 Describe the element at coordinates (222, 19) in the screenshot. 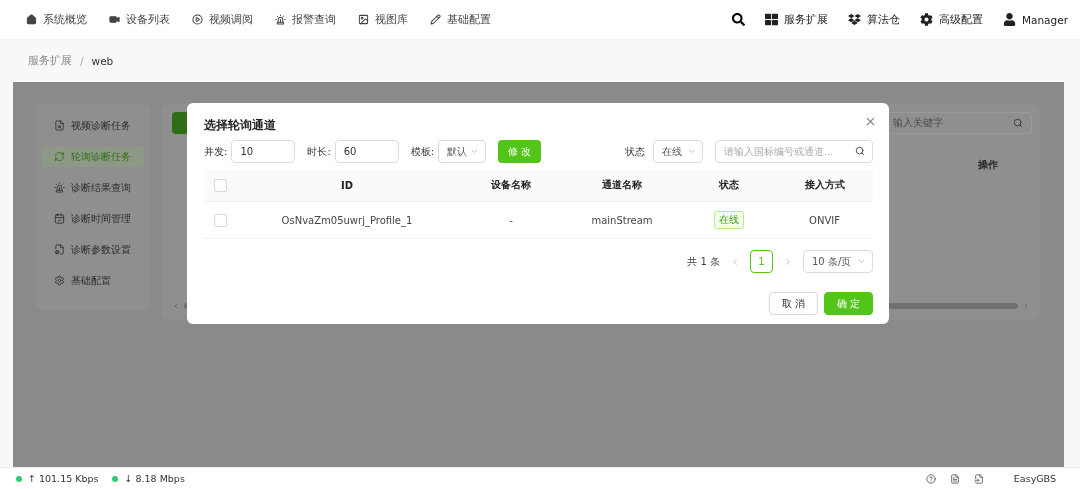

I see `nav-item: 视频调阅` at that location.